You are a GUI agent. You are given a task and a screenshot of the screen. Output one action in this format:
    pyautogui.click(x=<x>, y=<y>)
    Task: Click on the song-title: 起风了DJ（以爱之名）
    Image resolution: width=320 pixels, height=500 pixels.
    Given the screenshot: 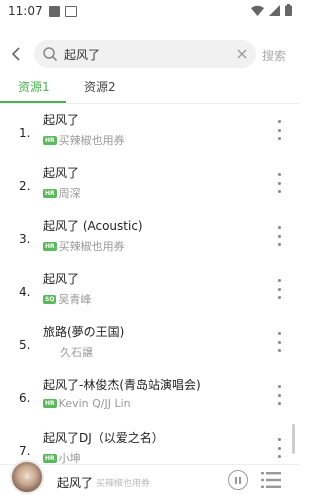 What is the action you would take?
    pyautogui.click(x=103, y=438)
    